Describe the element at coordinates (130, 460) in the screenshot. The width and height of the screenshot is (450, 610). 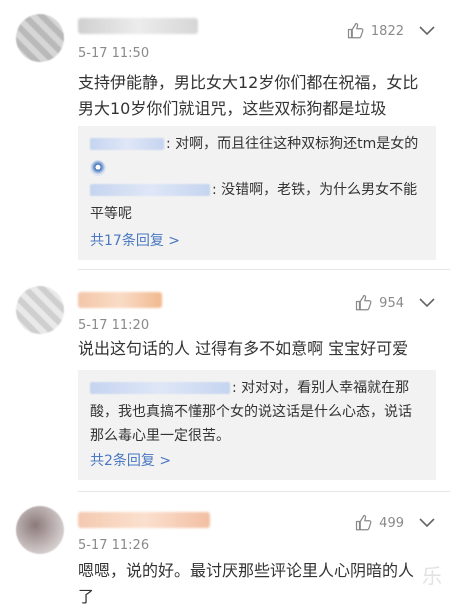
I see `view-replies-link: 共2条回复 >` at that location.